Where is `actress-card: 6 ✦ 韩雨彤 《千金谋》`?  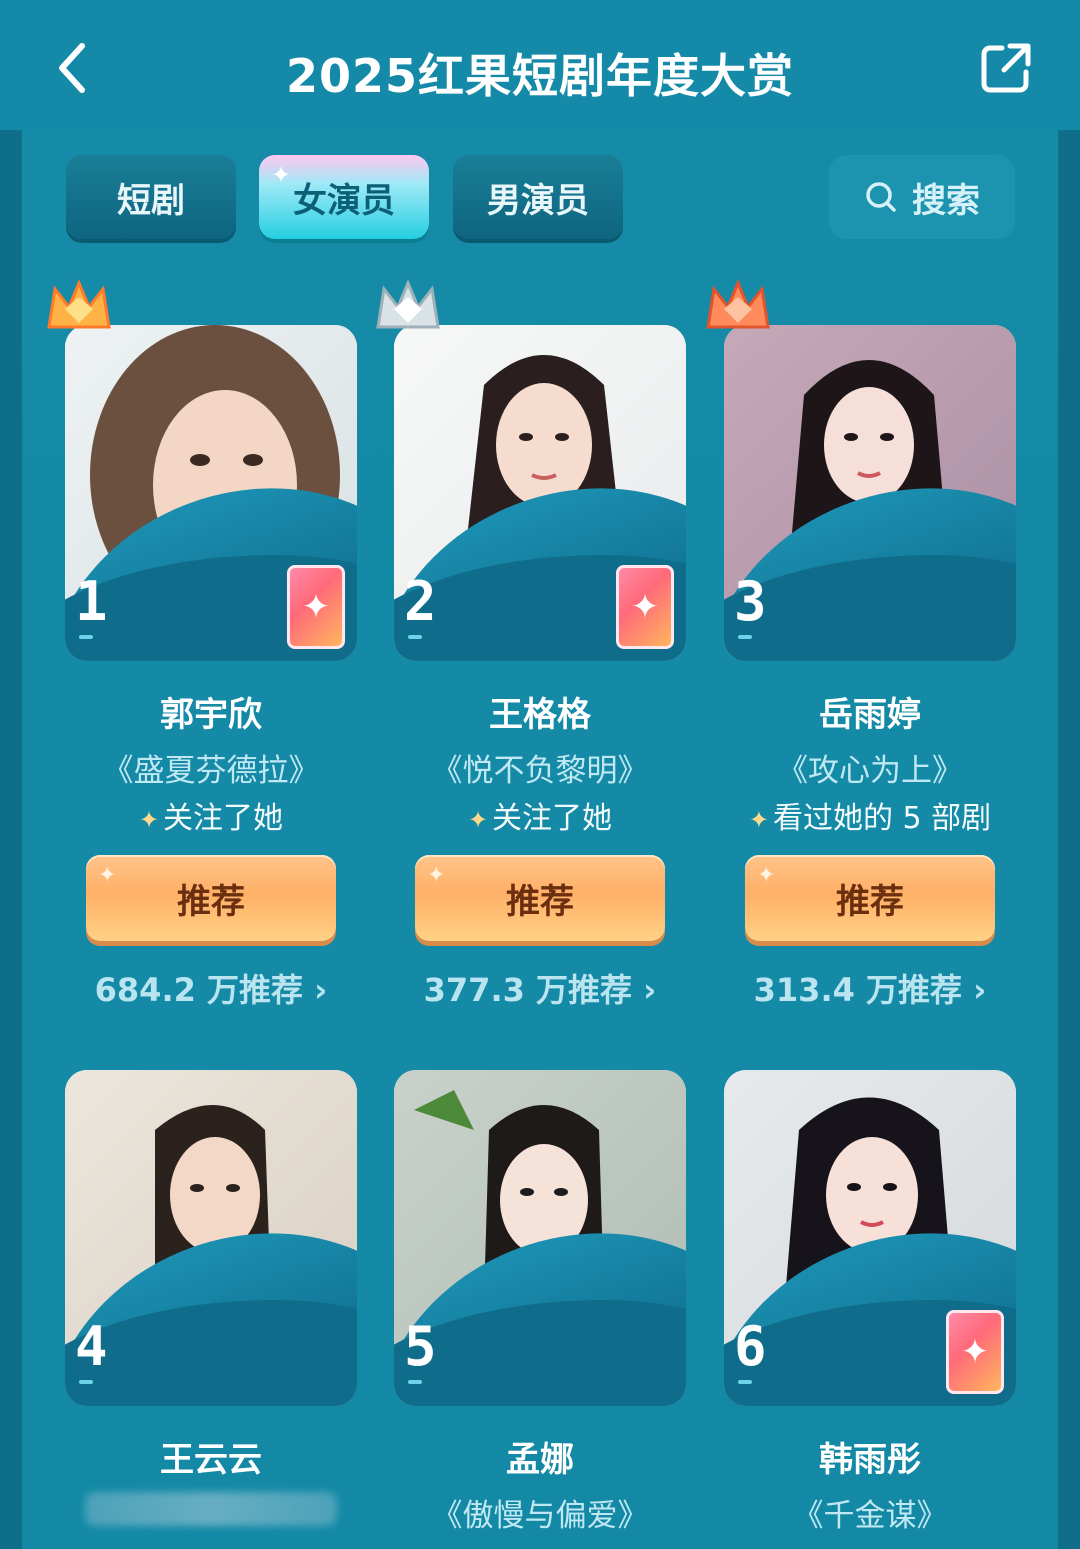
actress-card: 6 ✦ 韩雨彤 《千金谋》 is located at coordinates (889, 1309).